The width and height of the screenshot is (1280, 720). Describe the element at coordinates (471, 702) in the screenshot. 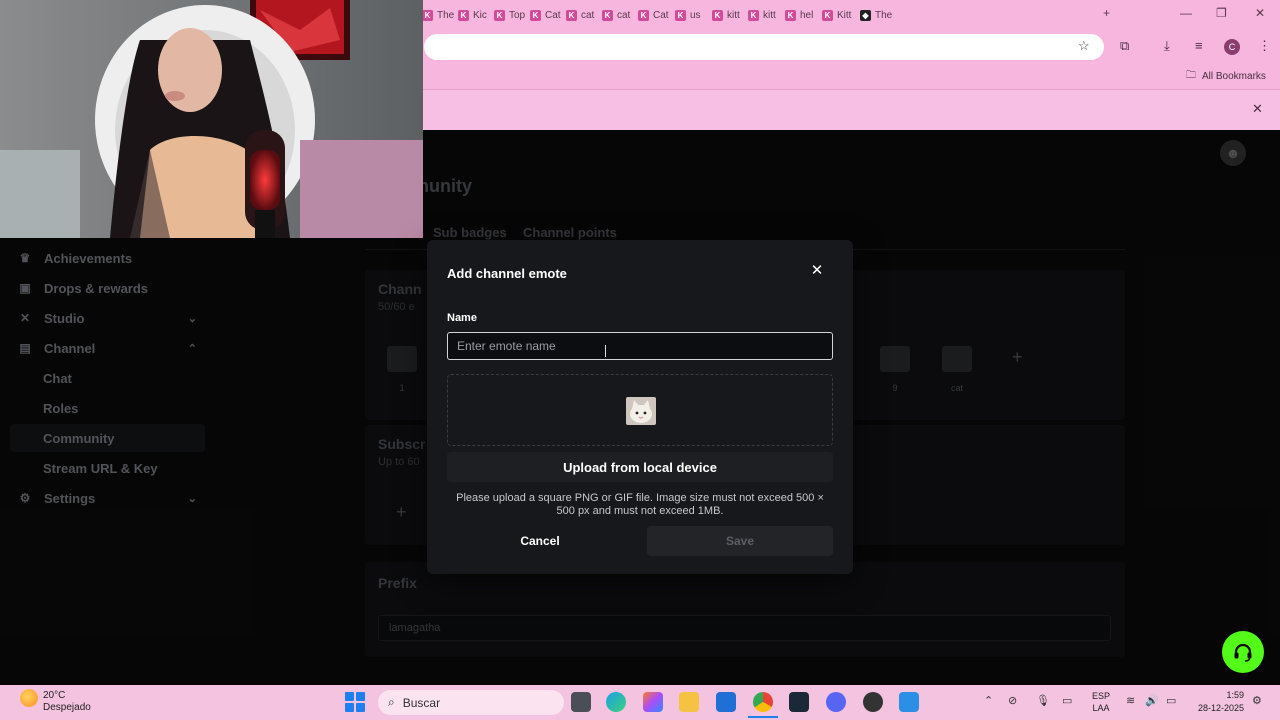

I see `taskbar-search: ⌕ Buscar` at that location.